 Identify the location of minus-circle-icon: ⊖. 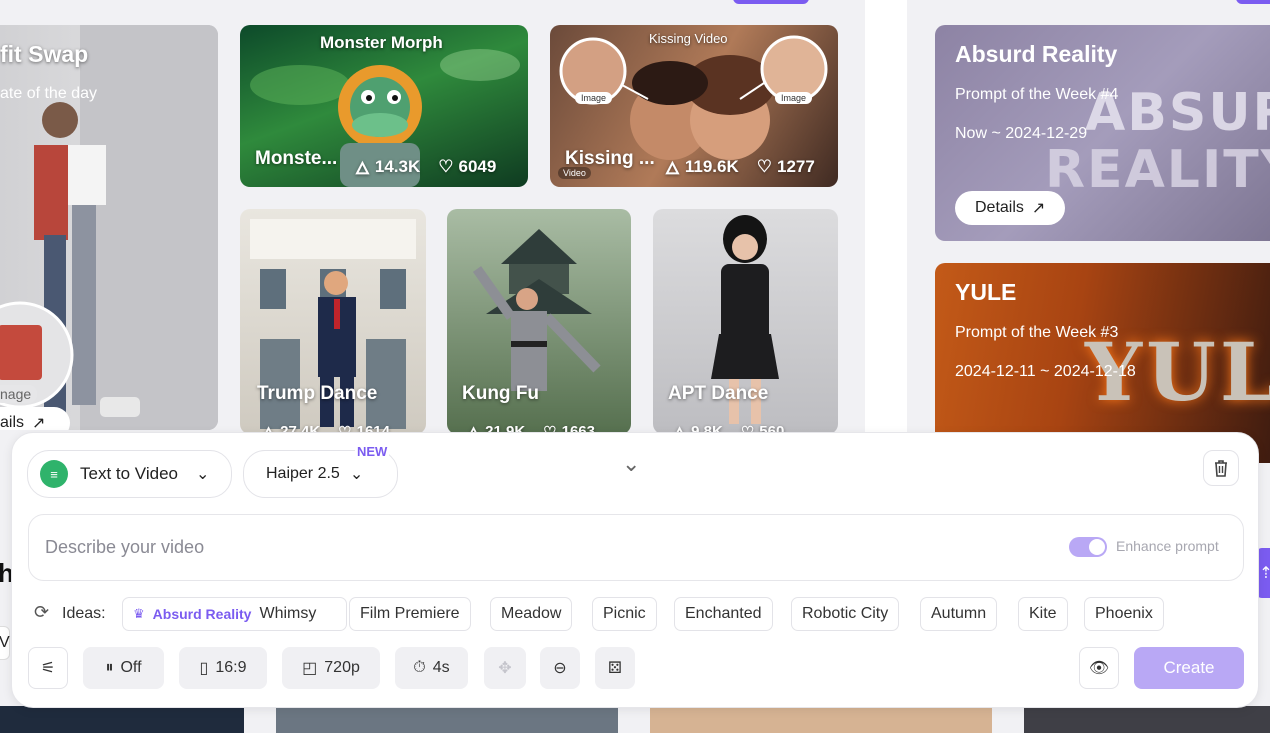
(560, 668).